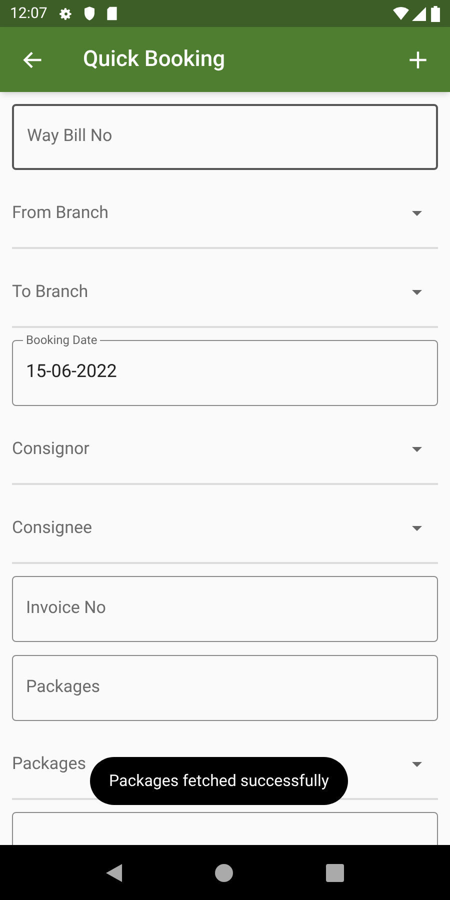 The width and height of the screenshot is (450, 900). What do you see at coordinates (61, 340) in the screenshot?
I see `field-label: Booking Date` at bounding box center [61, 340].